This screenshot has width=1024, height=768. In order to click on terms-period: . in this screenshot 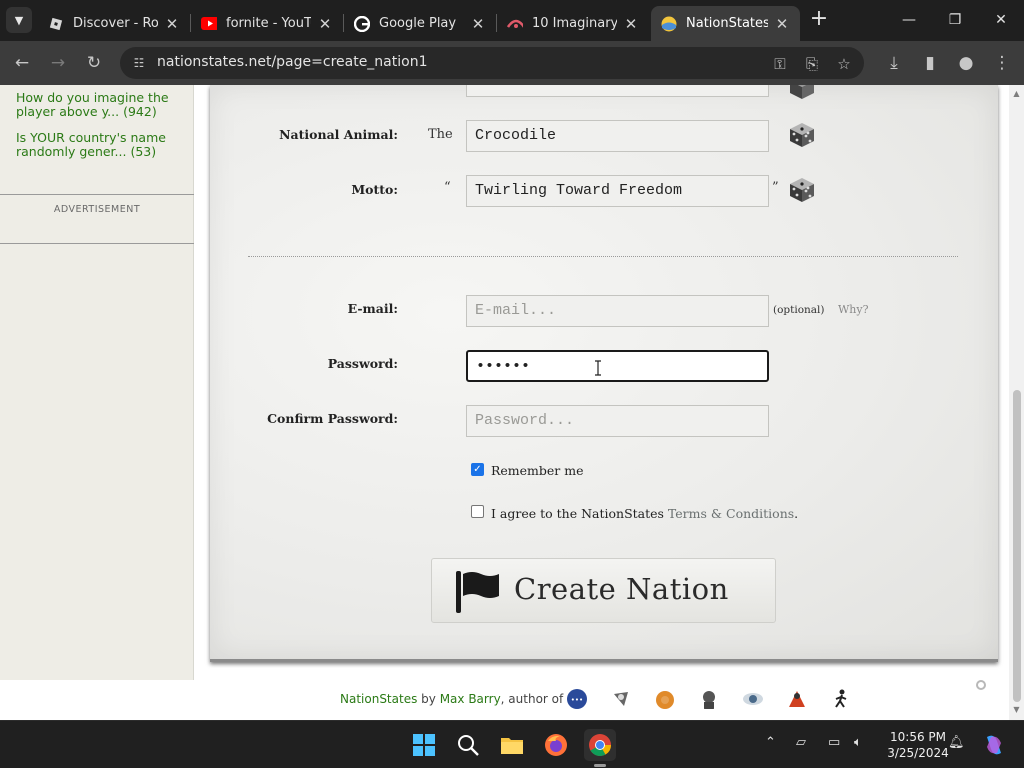, I will do `click(796, 513)`.